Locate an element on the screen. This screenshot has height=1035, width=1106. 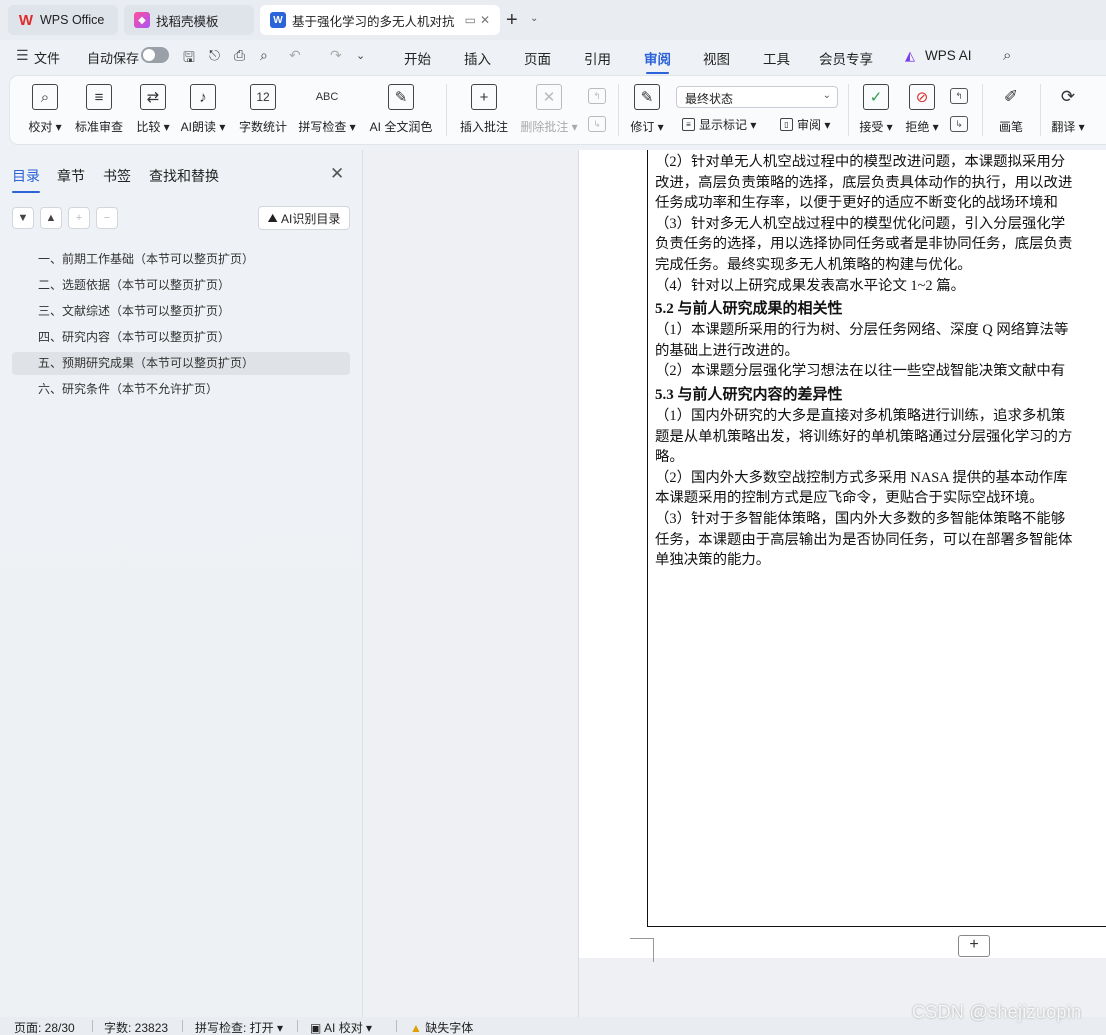
save-icon: 🖫 is located at coordinates (189, 59).